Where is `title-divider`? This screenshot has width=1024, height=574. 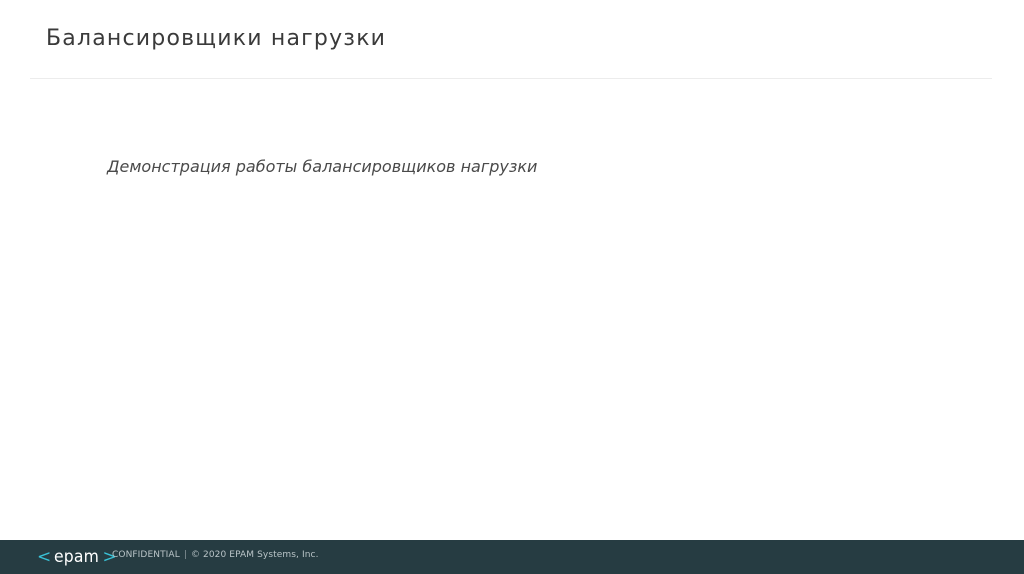 title-divider is located at coordinates (511, 78).